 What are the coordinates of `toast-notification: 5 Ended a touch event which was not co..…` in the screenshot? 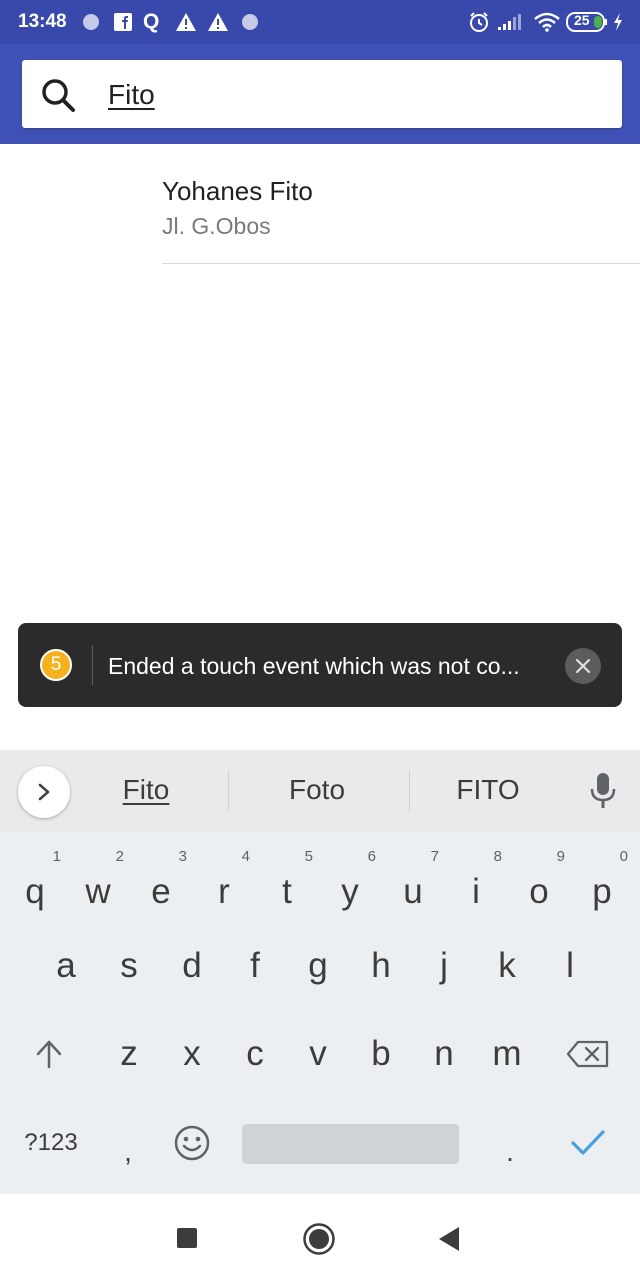 It's located at (320, 665).